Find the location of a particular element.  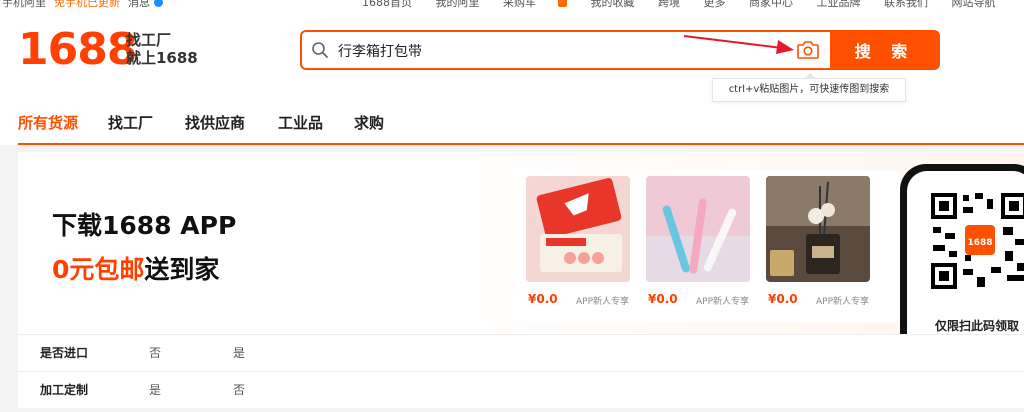

filter-label: 是否进口 is located at coordinates (64, 353).